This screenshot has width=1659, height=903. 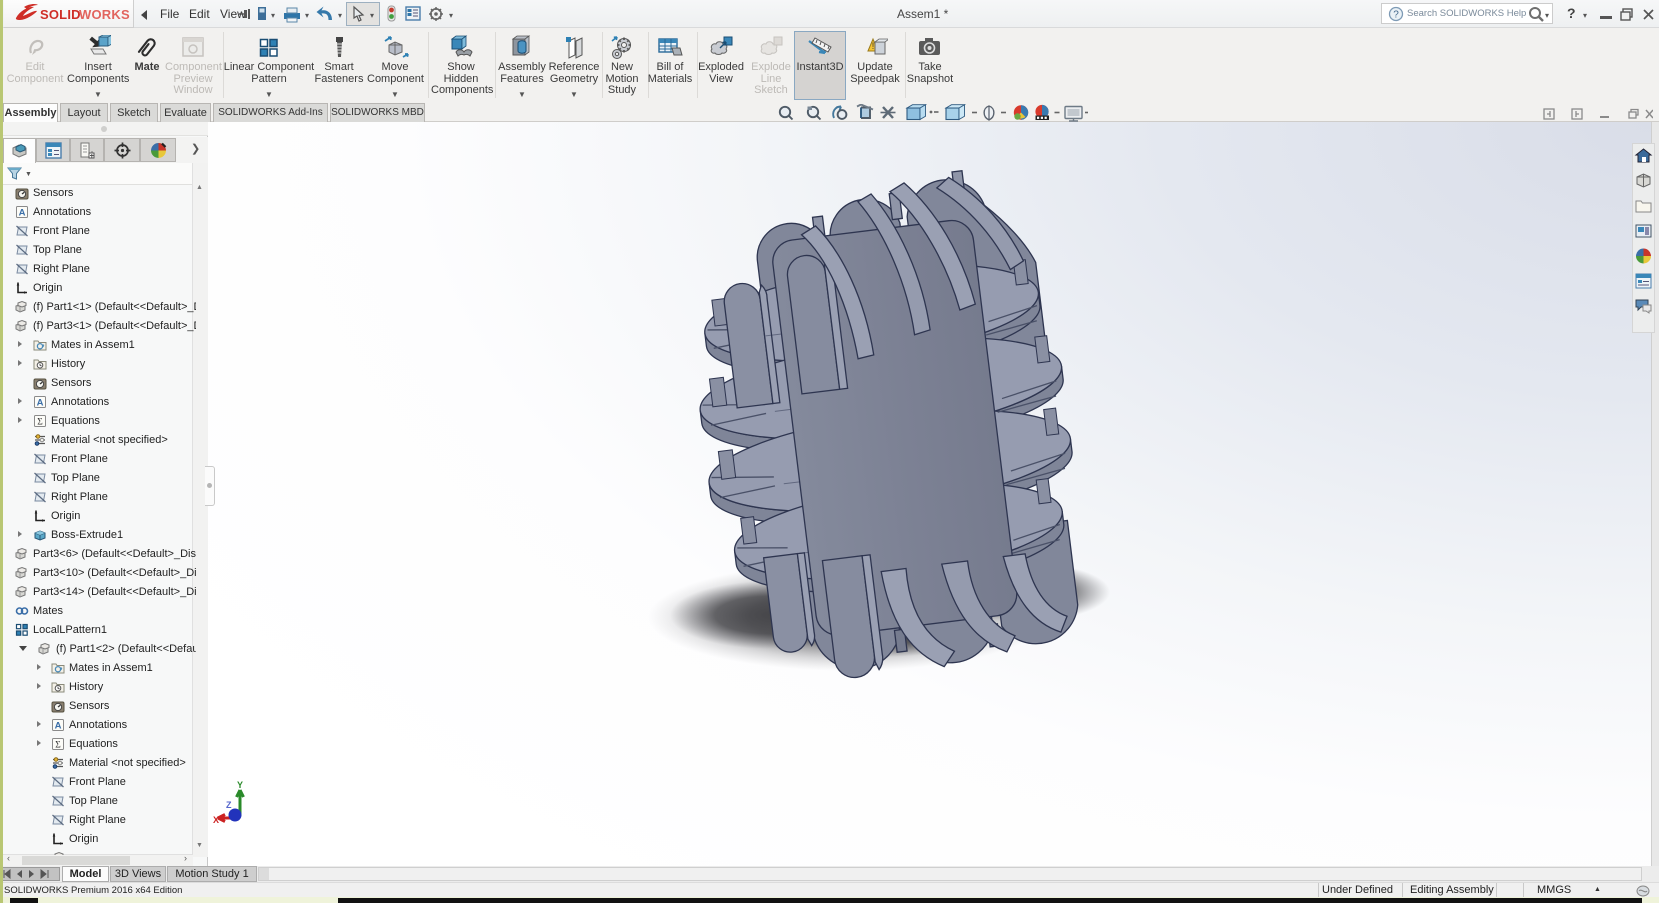 I want to click on svg-text: Z, so click(x=229, y=805).